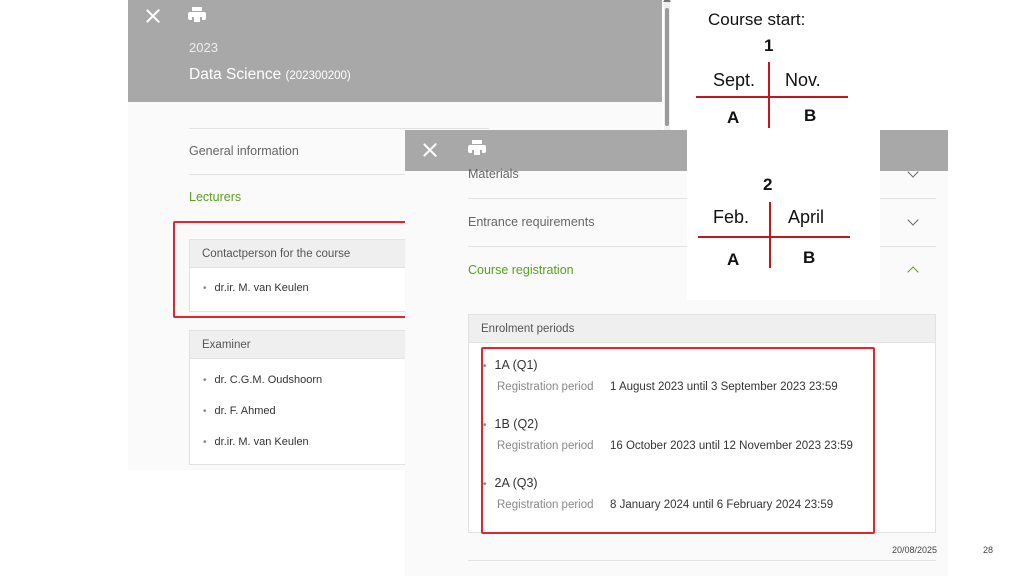 Image resolution: width=1024 pixels, height=576 pixels. What do you see at coordinates (734, 80) in the screenshot?
I see `diagram-left-month: Sept.` at bounding box center [734, 80].